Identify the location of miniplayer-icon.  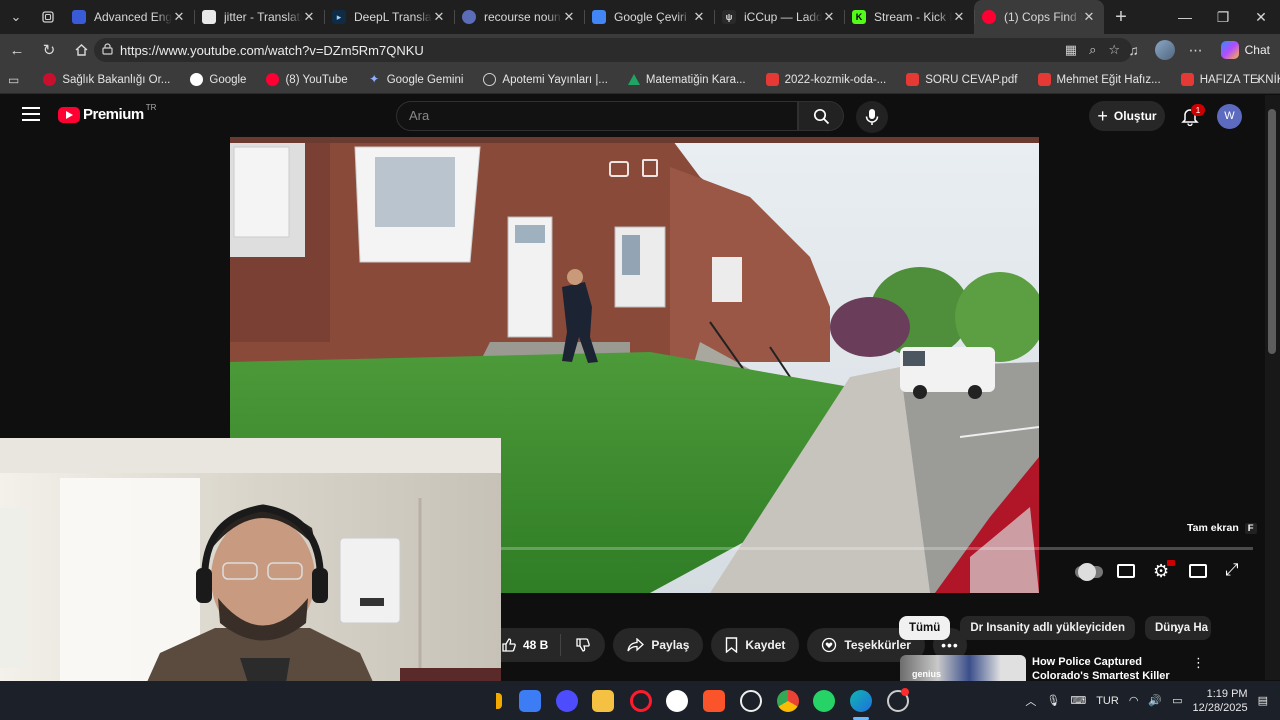
(619, 169).